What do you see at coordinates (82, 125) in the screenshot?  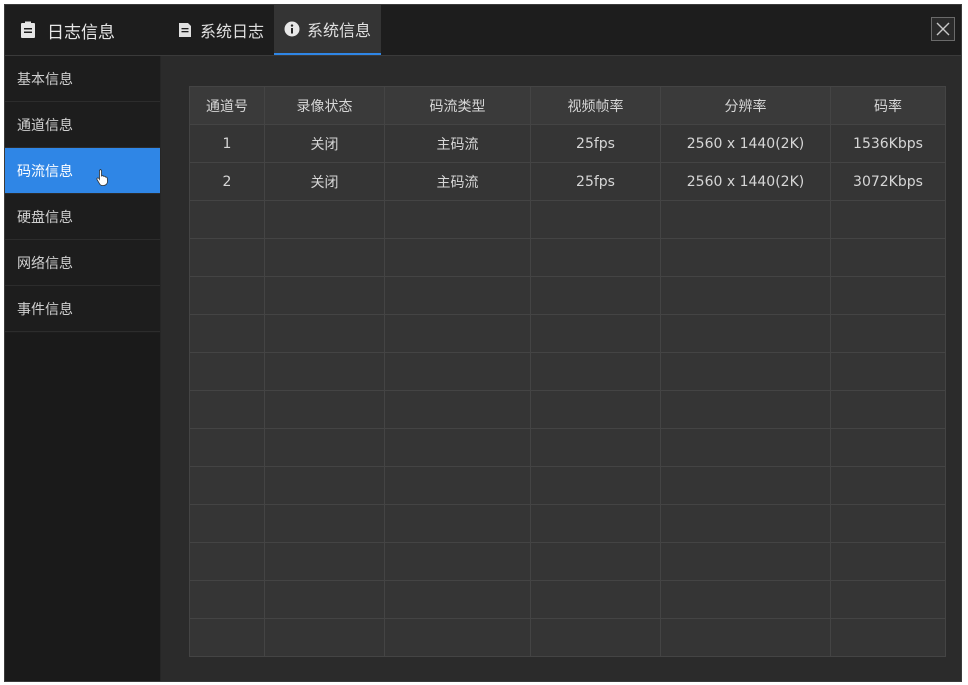 I see `sidebar-item-channel-info: 通道信息` at bounding box center [82, 125].